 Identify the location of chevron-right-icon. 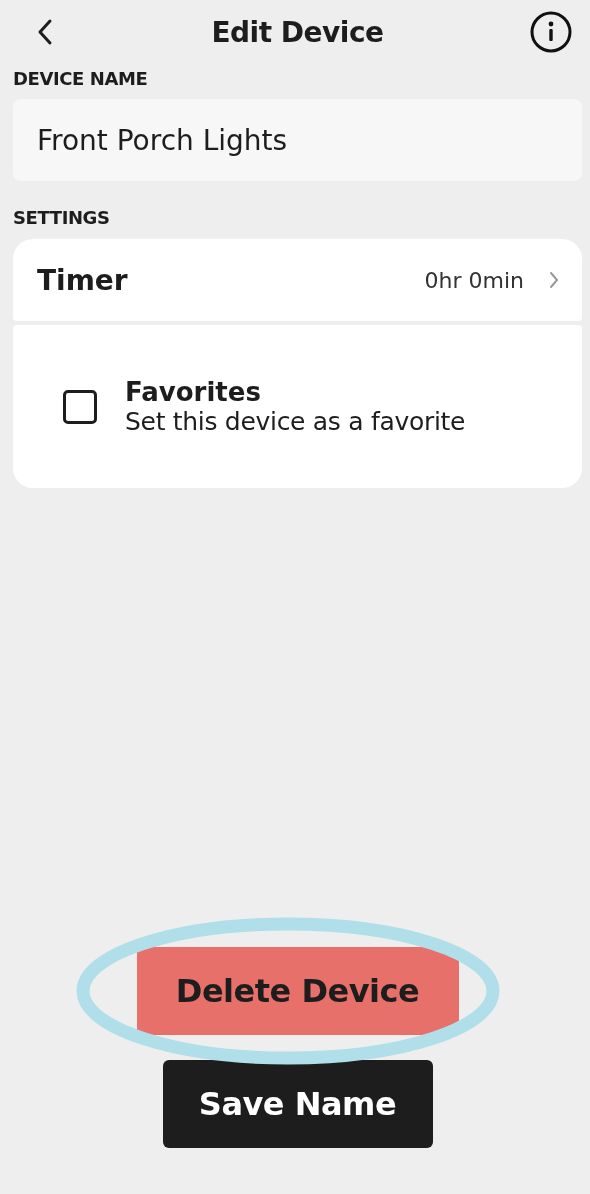
(554, 280).